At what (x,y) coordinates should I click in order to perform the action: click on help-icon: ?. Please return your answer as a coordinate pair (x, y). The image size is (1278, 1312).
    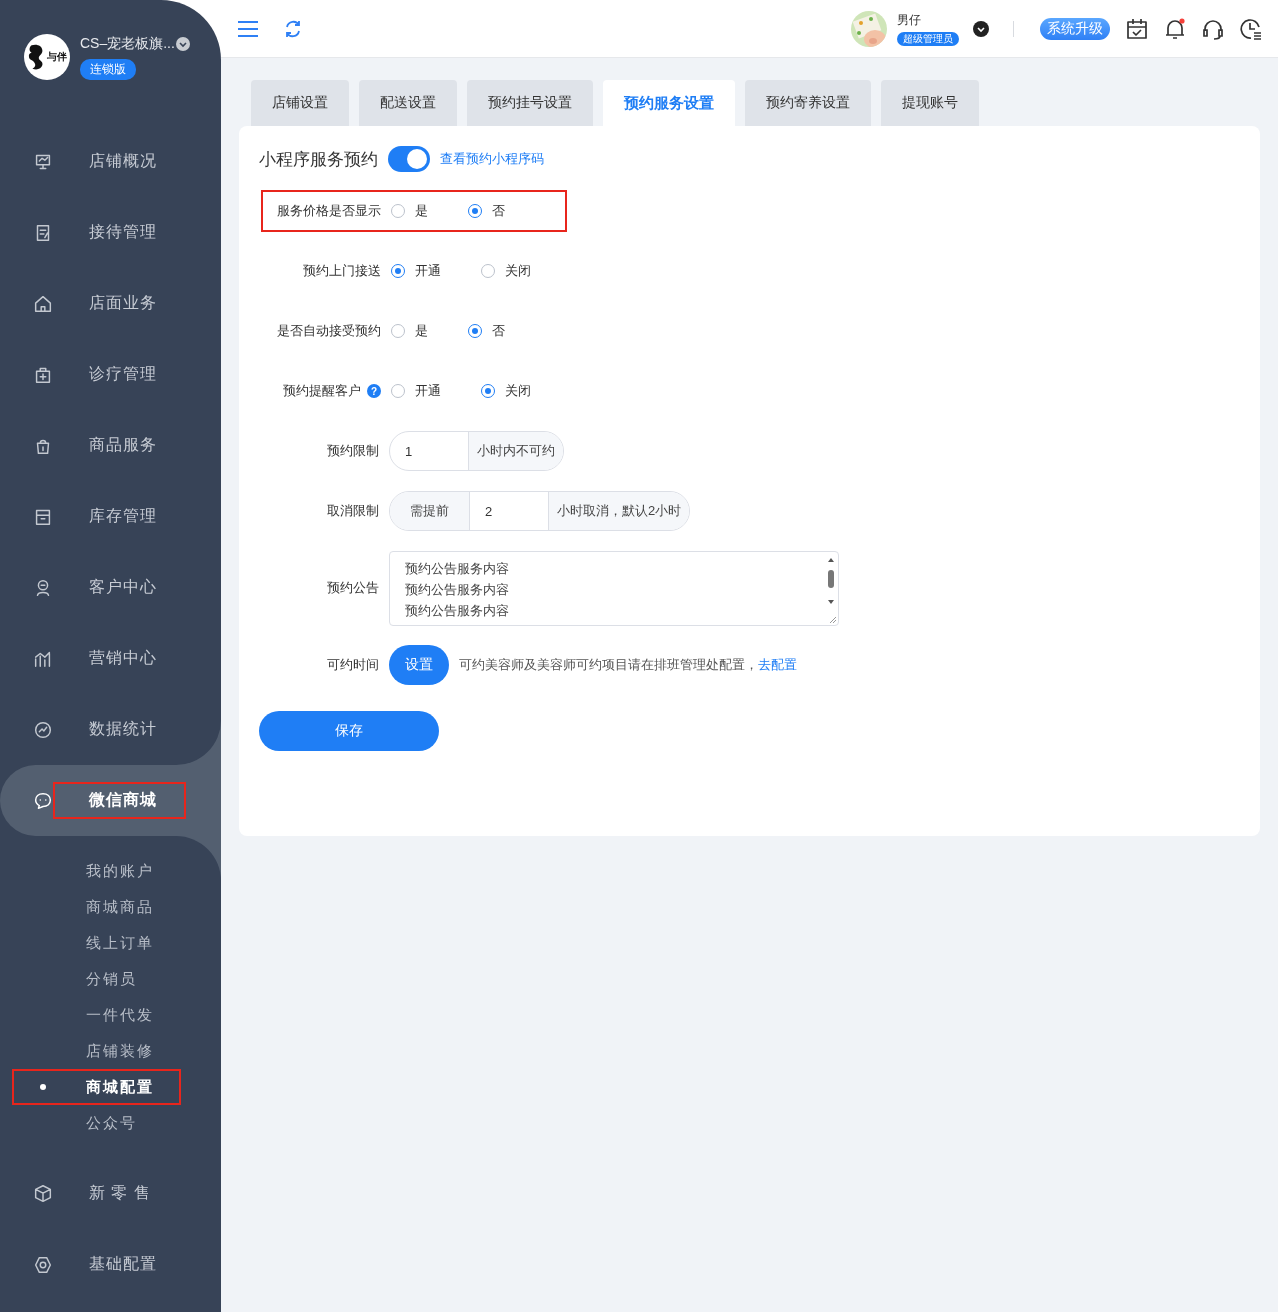
    Looking at the image, I should click on (374, 391).